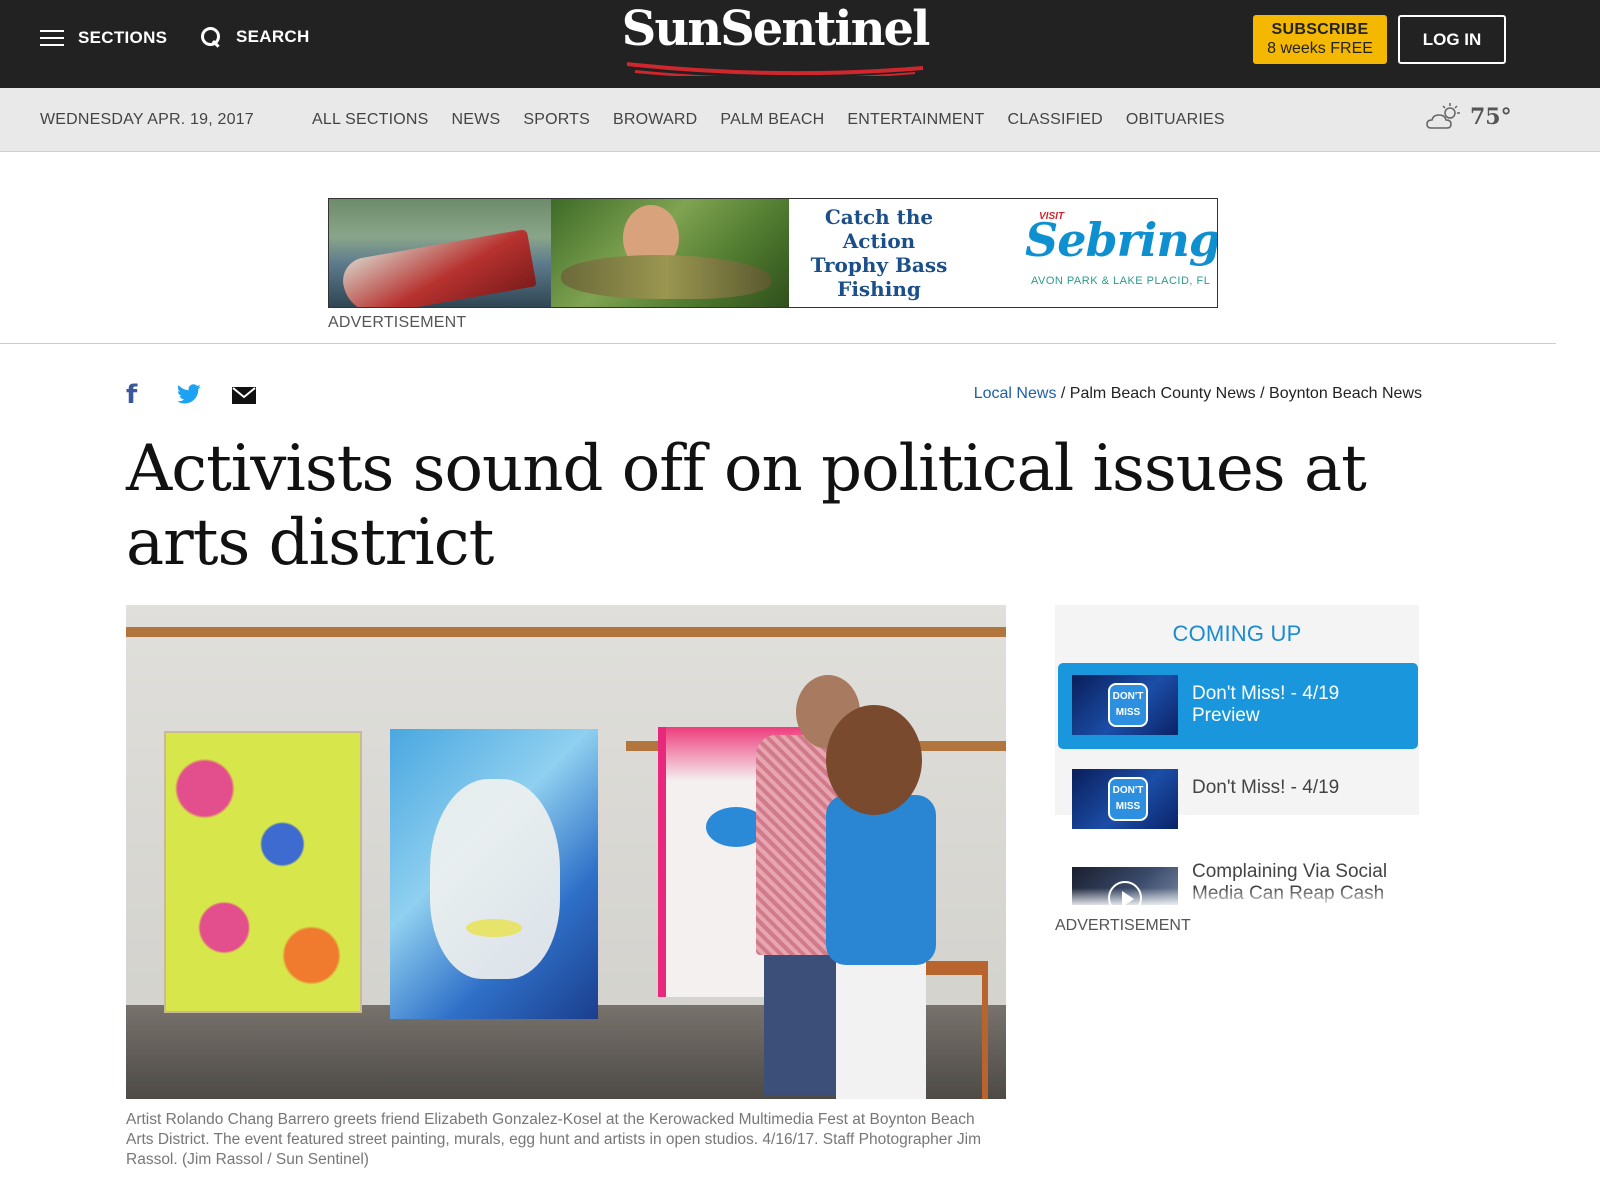  Describe the element at coordinates (879, 265) in the screenshot. I see `ad-copy-line: Trophy Bass` at that location.